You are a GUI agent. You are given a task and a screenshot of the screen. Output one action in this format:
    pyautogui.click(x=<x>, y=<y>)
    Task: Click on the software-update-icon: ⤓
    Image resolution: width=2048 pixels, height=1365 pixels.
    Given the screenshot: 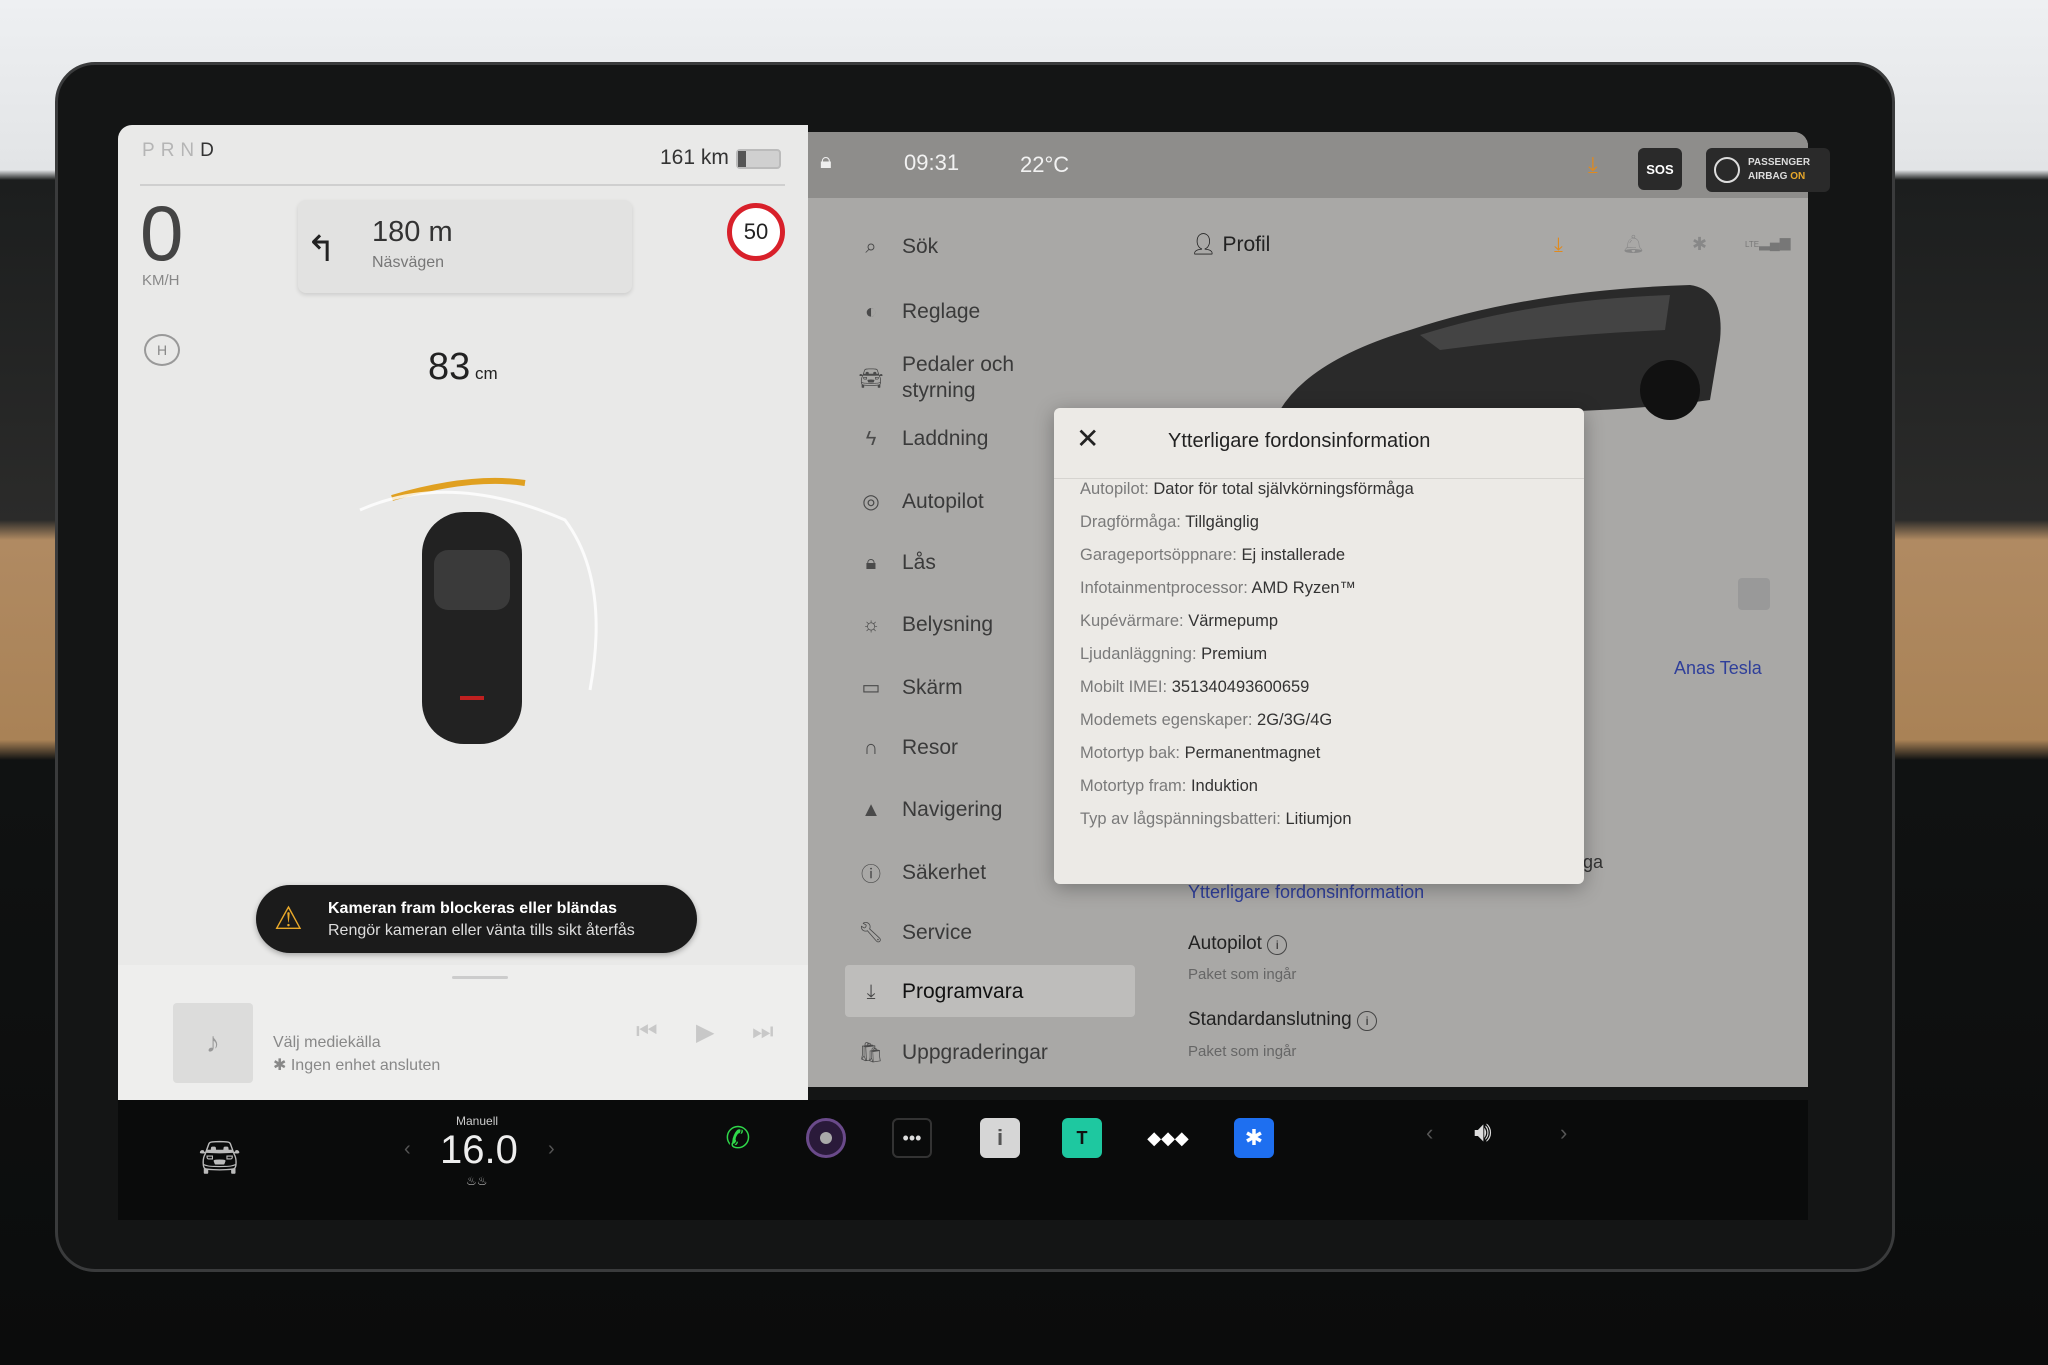 What is the action you would take?
    pyautogui.click(x=1593, y=165)
    